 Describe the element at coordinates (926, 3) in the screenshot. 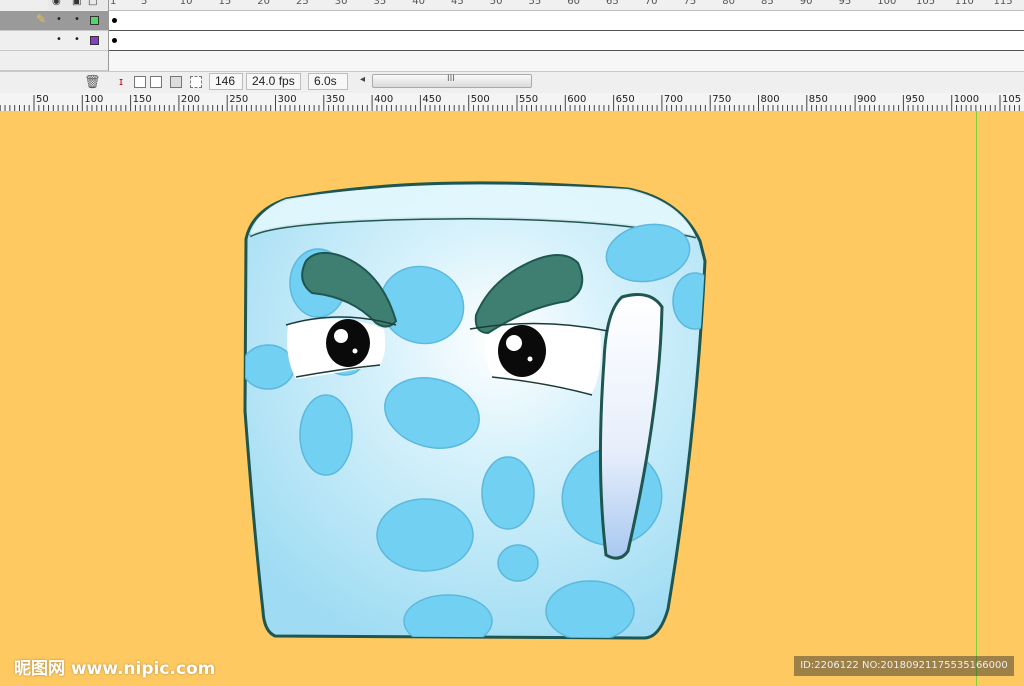

I see `frame-number: 105` at that location.